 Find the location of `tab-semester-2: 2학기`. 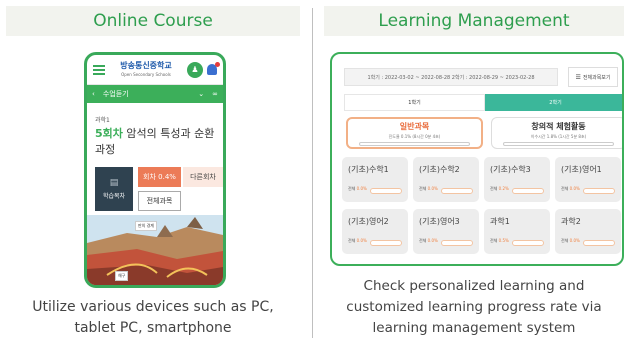

tab-semester-2: 2학기 is located at coordinates (553, 102).